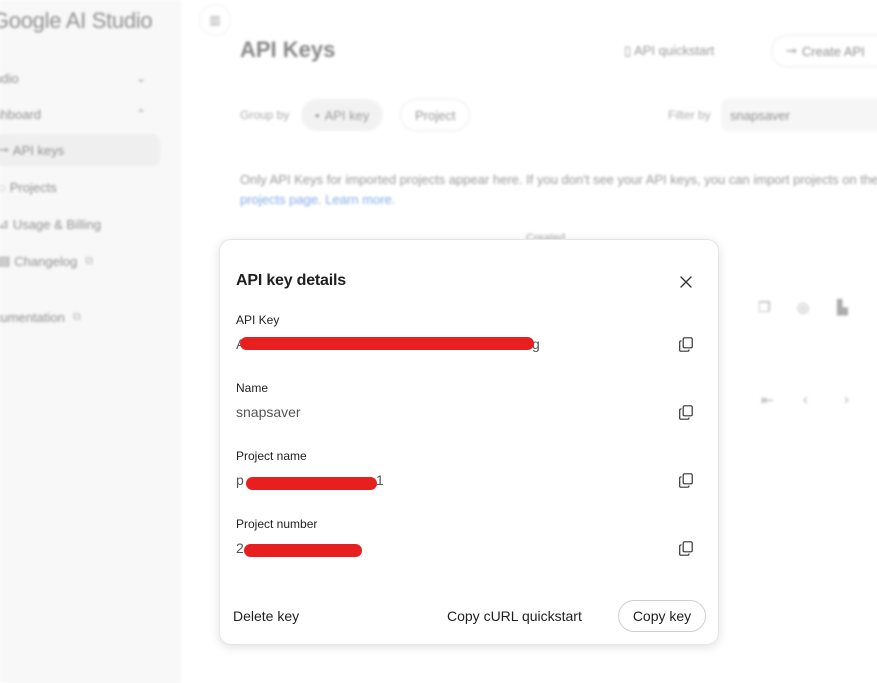  I want to click on group-by-label: Group by, so click(265, 115).